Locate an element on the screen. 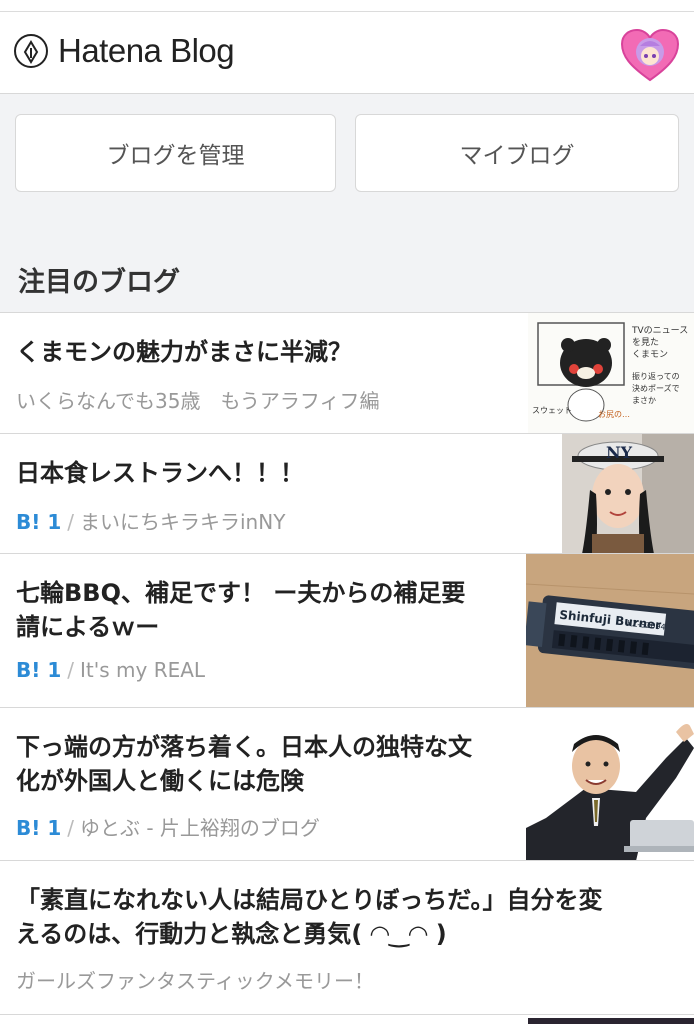  svg-text: を見た is located at coordinates (645, 342).